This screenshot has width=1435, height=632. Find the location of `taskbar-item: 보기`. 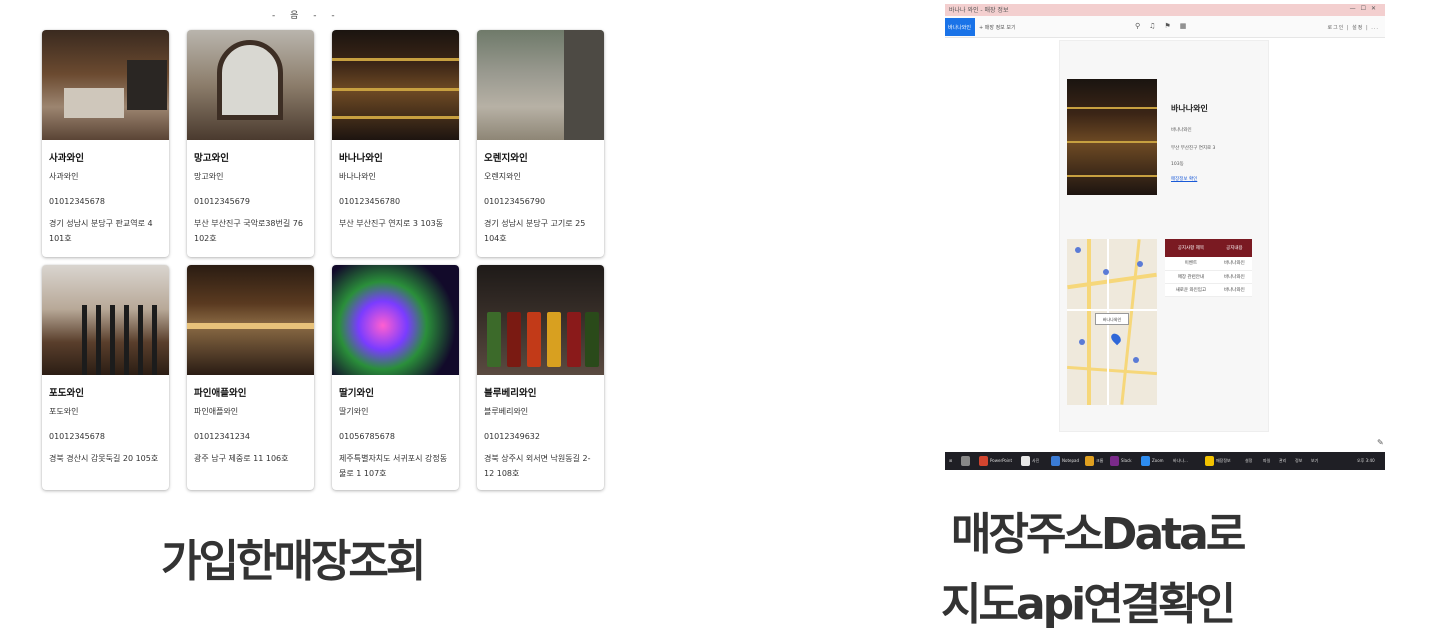

taskbar-item: 보기 is located at coordinates (1314, 461).